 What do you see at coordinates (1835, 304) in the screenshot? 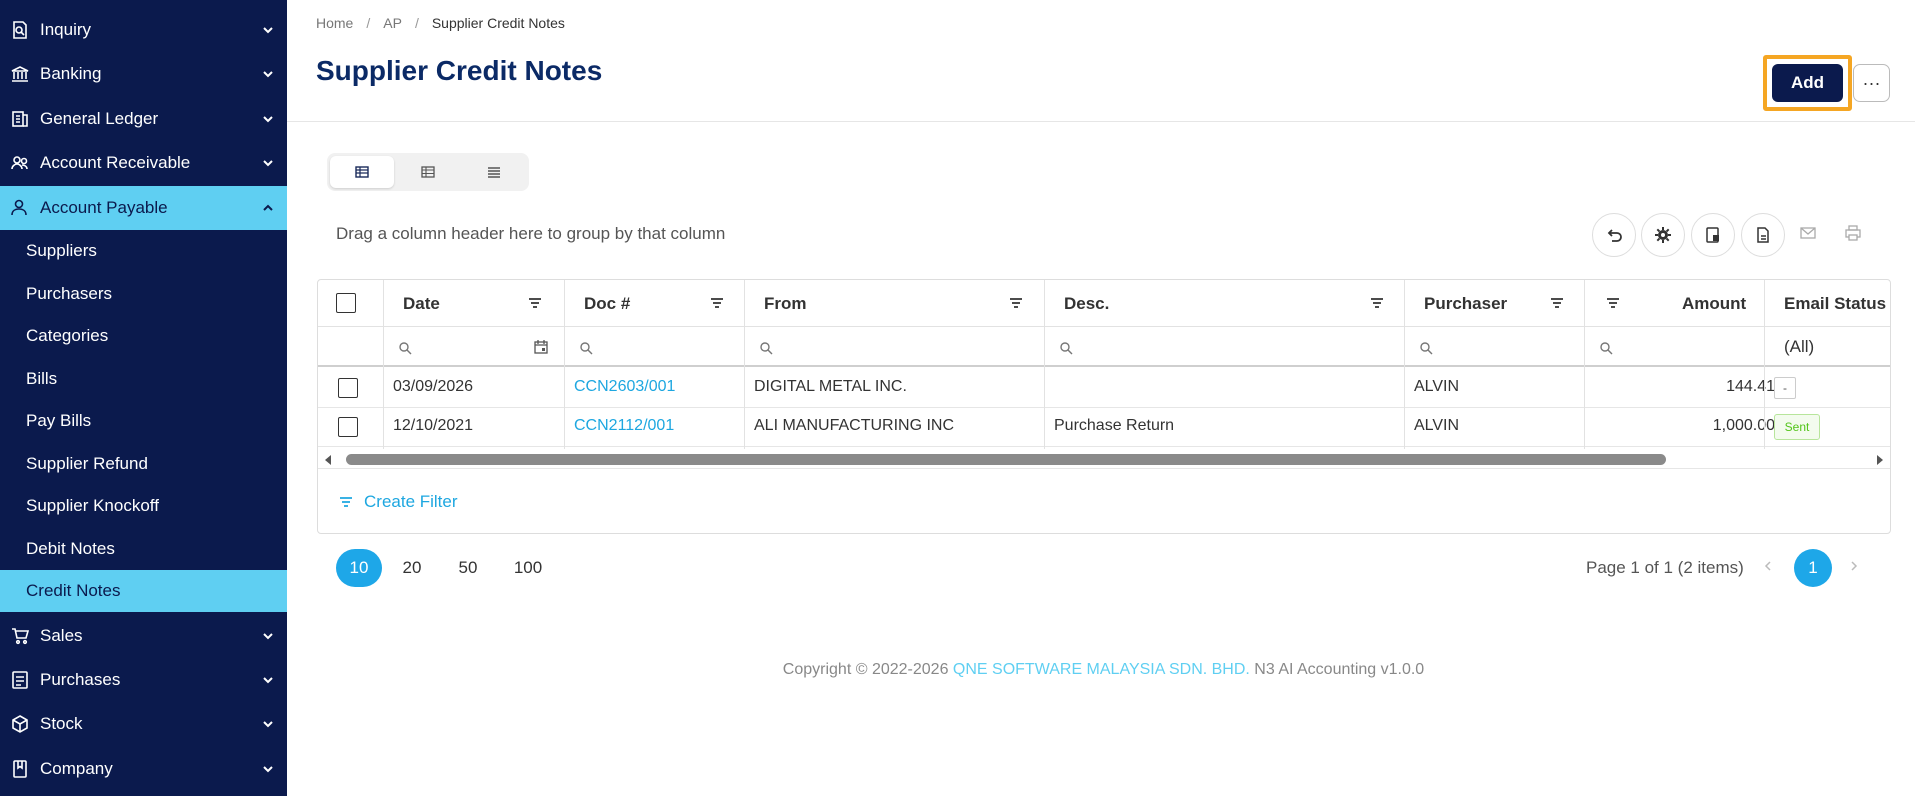
I see `column-header-email-status: Email Status` at bounding box center [1835, 304].